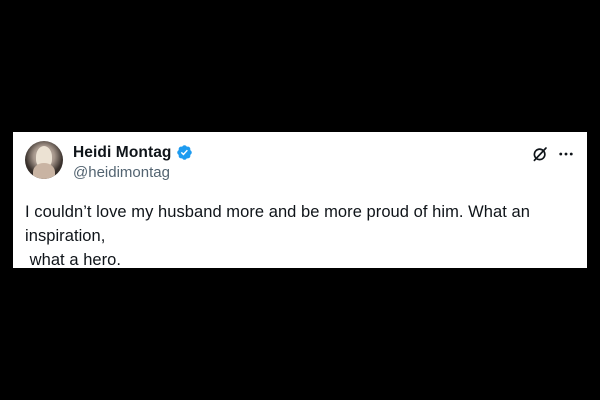 The height and width of the screenshot is (400, 600). I want to click on tweet-header-actions, so click(553, 151).